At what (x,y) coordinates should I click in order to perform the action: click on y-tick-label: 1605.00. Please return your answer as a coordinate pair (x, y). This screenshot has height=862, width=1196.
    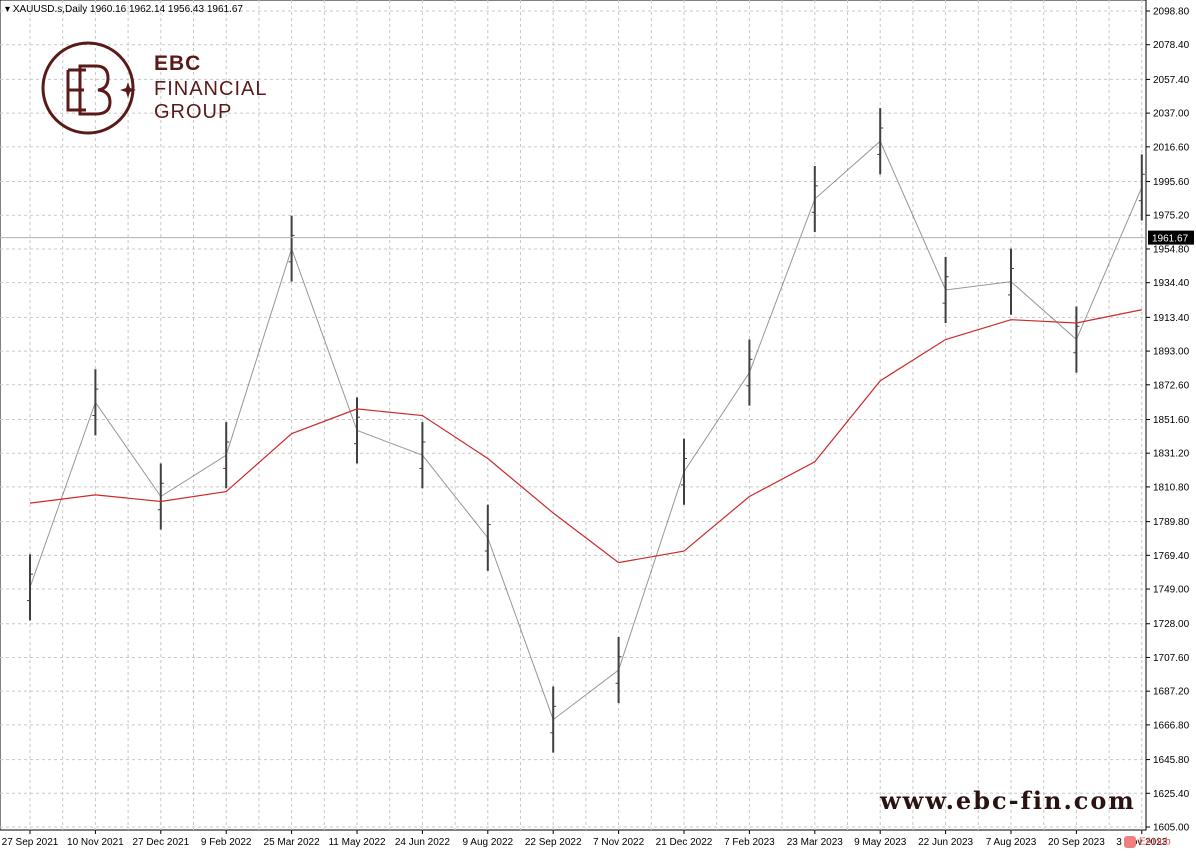
    Looking at the image, I should click on (1171, 828).